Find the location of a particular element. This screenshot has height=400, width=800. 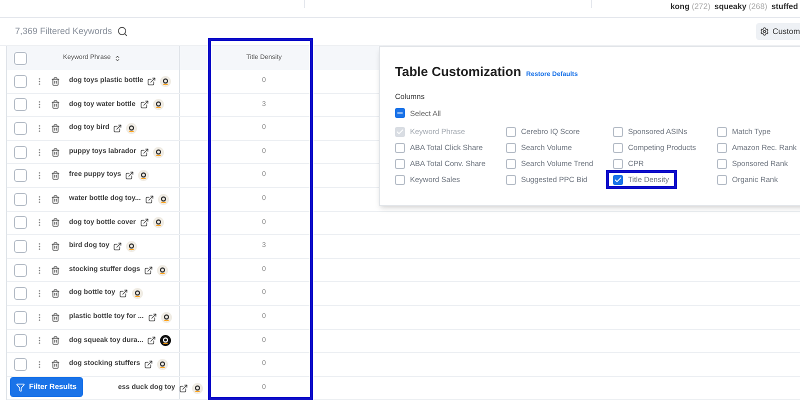

panel-title: Table Customization is located at coordinates (458, 72).